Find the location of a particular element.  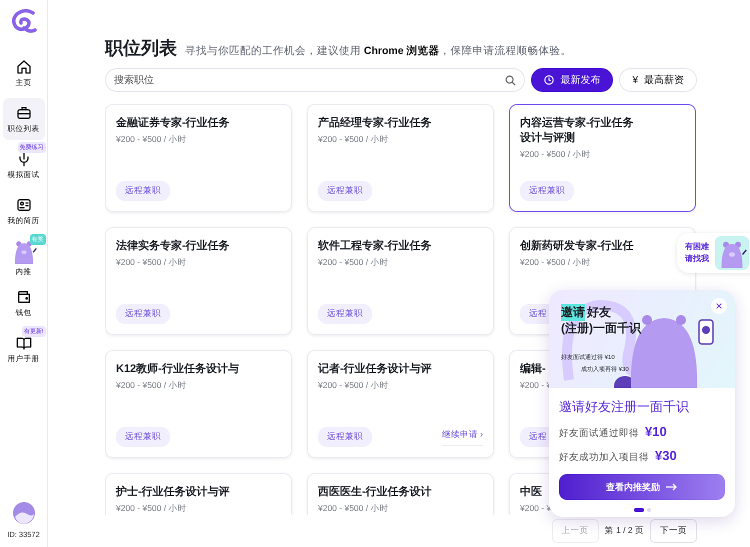

next-page-button: 下一页 is located at coordinates (673, 531).